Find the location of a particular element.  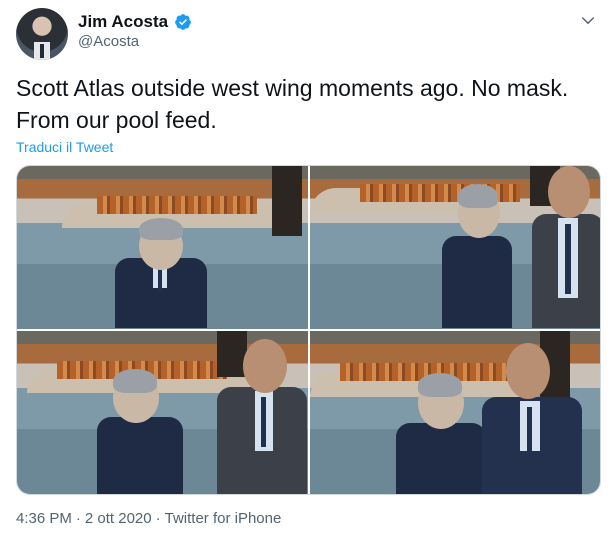

fallen-leaves is located at coordinates (177, 205).